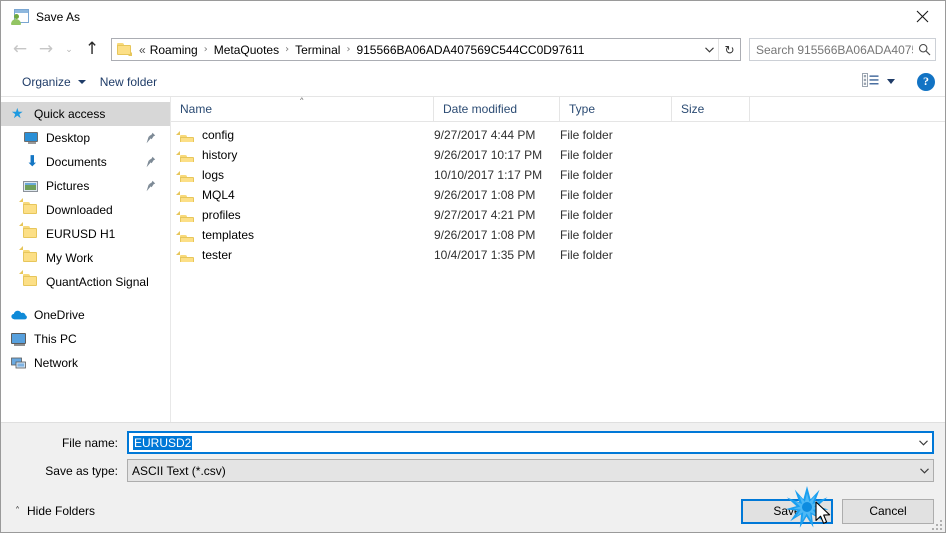 The width and height of the screenshot is (946, 533). Describe the element at coordinates (46, 81) in the screenshot. I see `organize-label: Organize` at that location.